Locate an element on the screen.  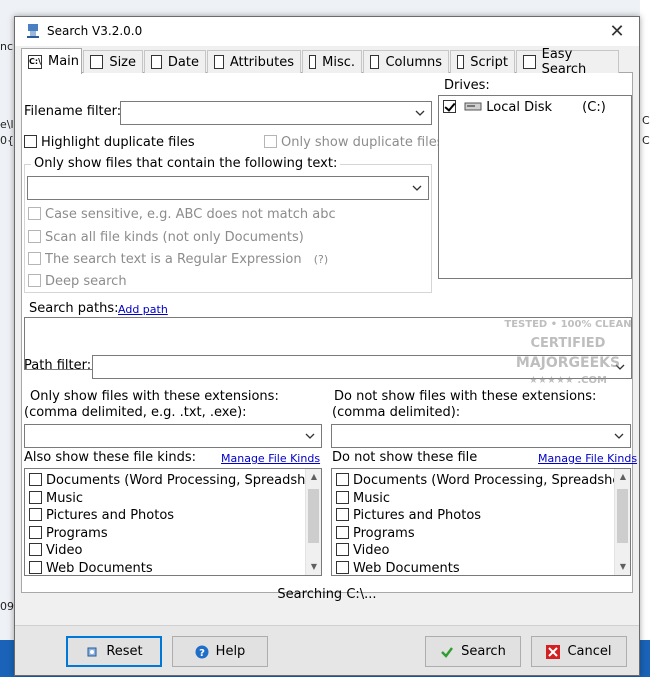
script-icon is located at coordinates (461, 62).